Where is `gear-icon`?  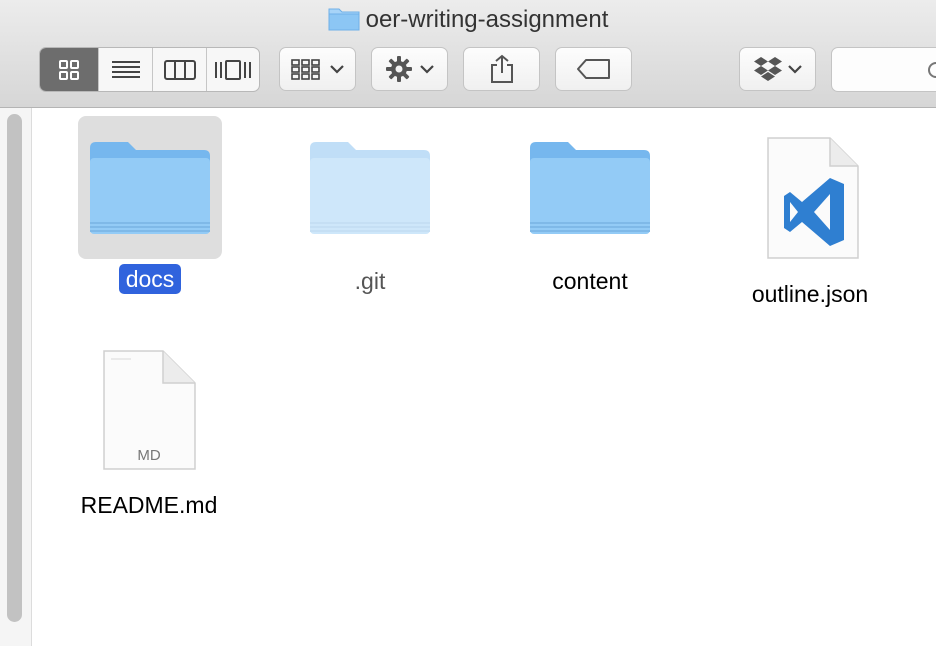
gear-icon is located at coordinates (398, 69).